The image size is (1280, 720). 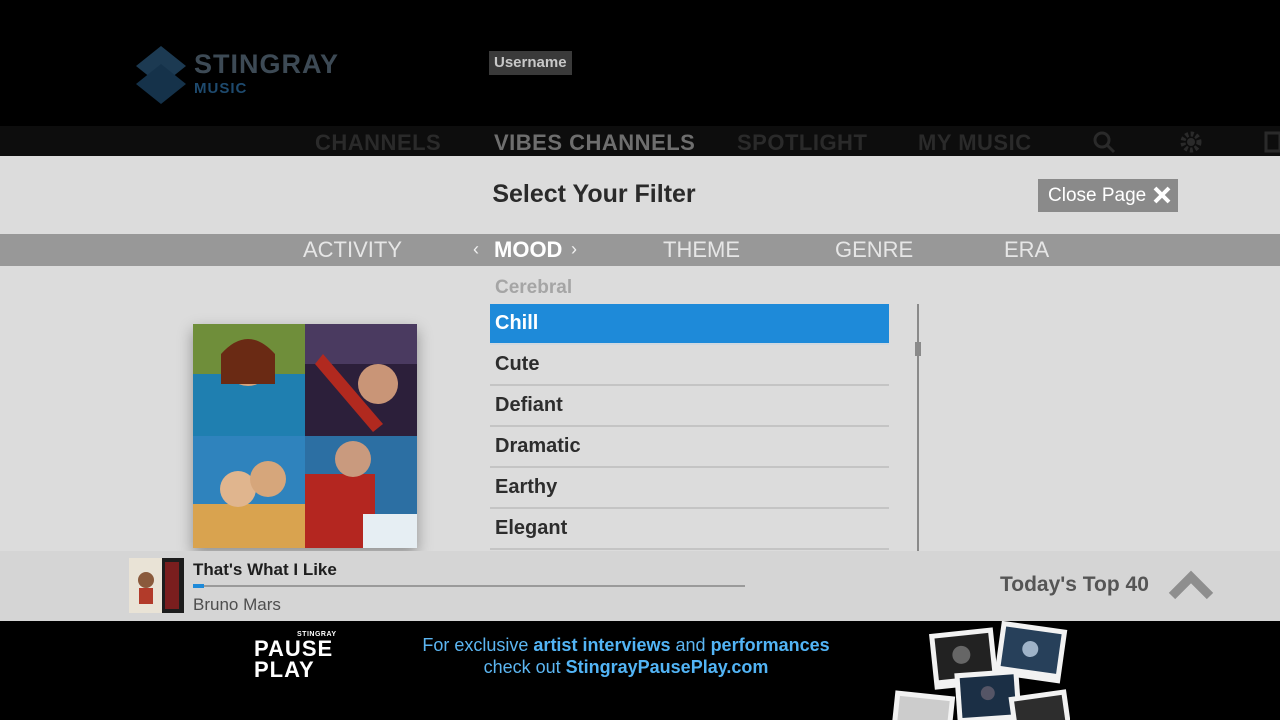 I want to click on logo-subtitle: MUSIC, so click(x=221, y=88).